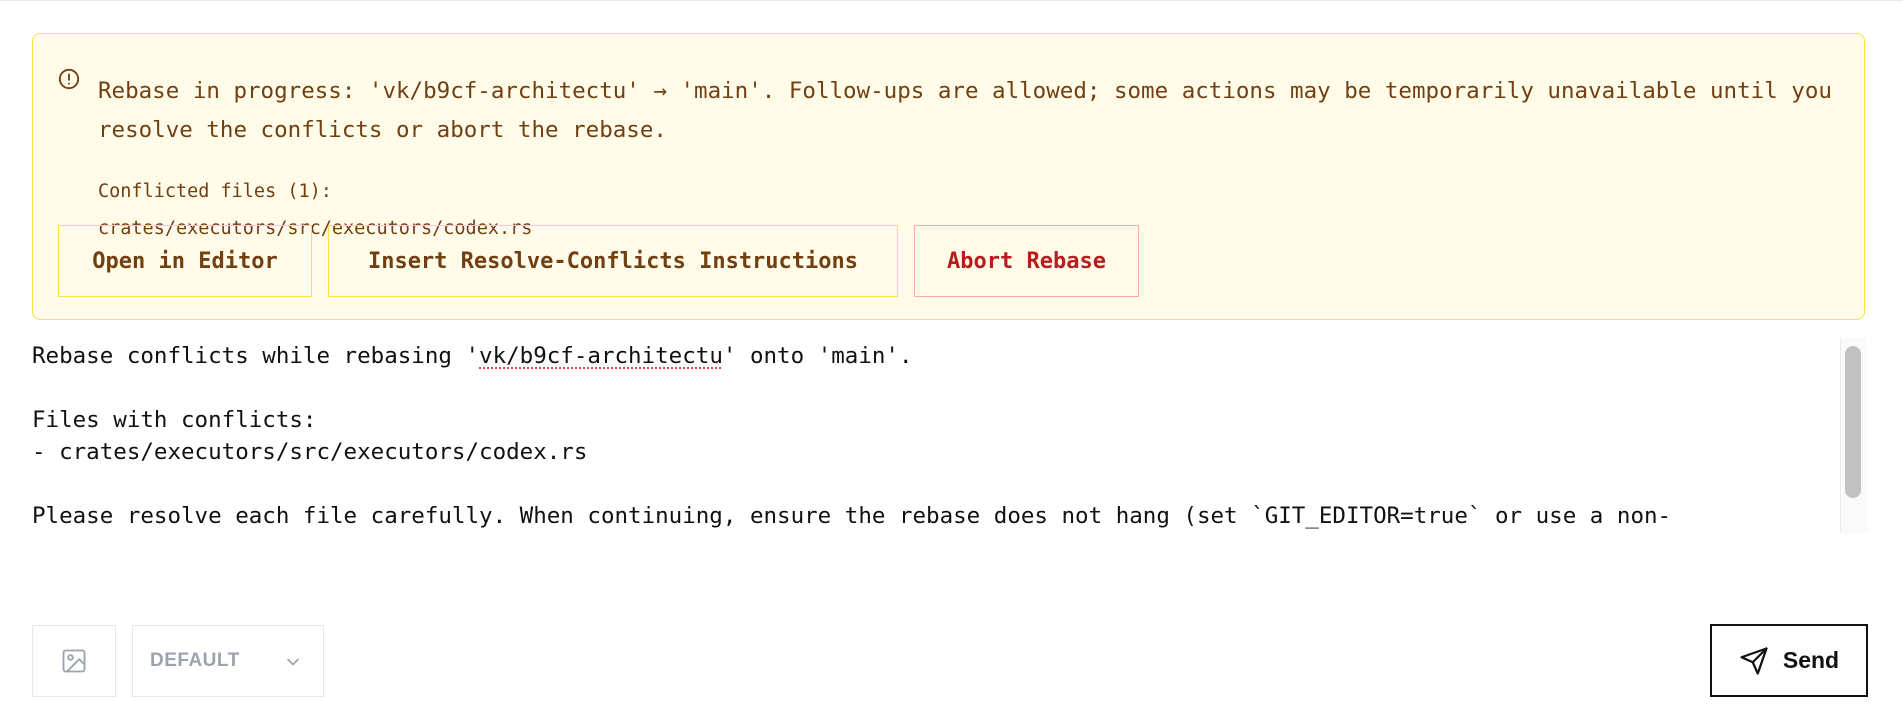  Describe the element at coordinates (1853, 422) in the screenshot. I see `scrollbar-thumb` at that location.